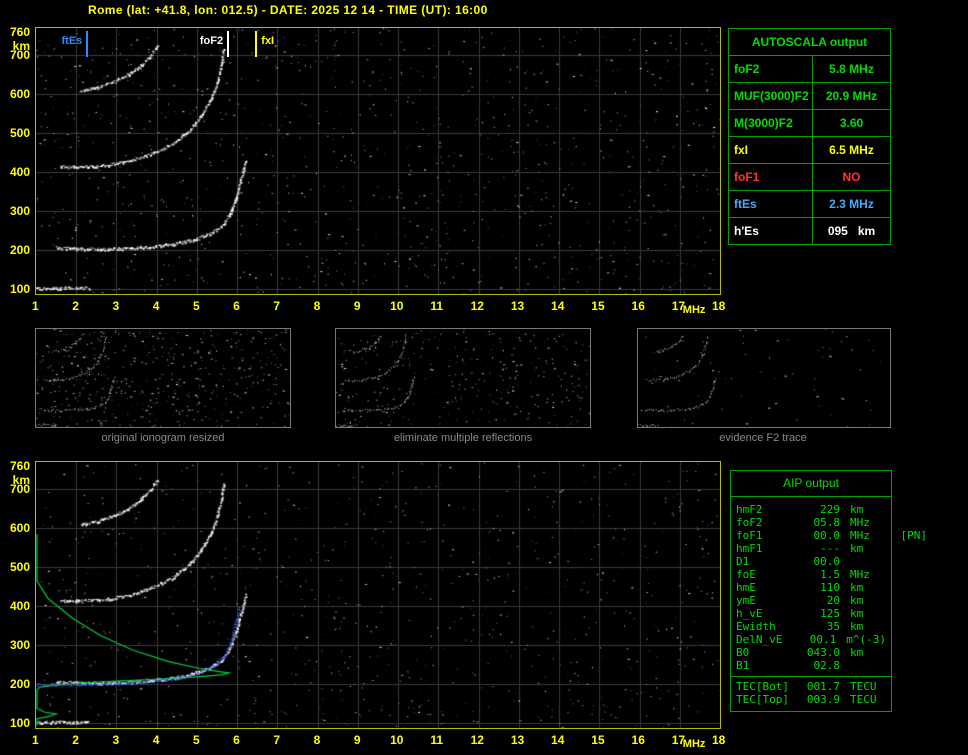 Image resolution: width=968 pixels, height=755 pixels. I want to click on aip-label: B1, so click(743, 665).